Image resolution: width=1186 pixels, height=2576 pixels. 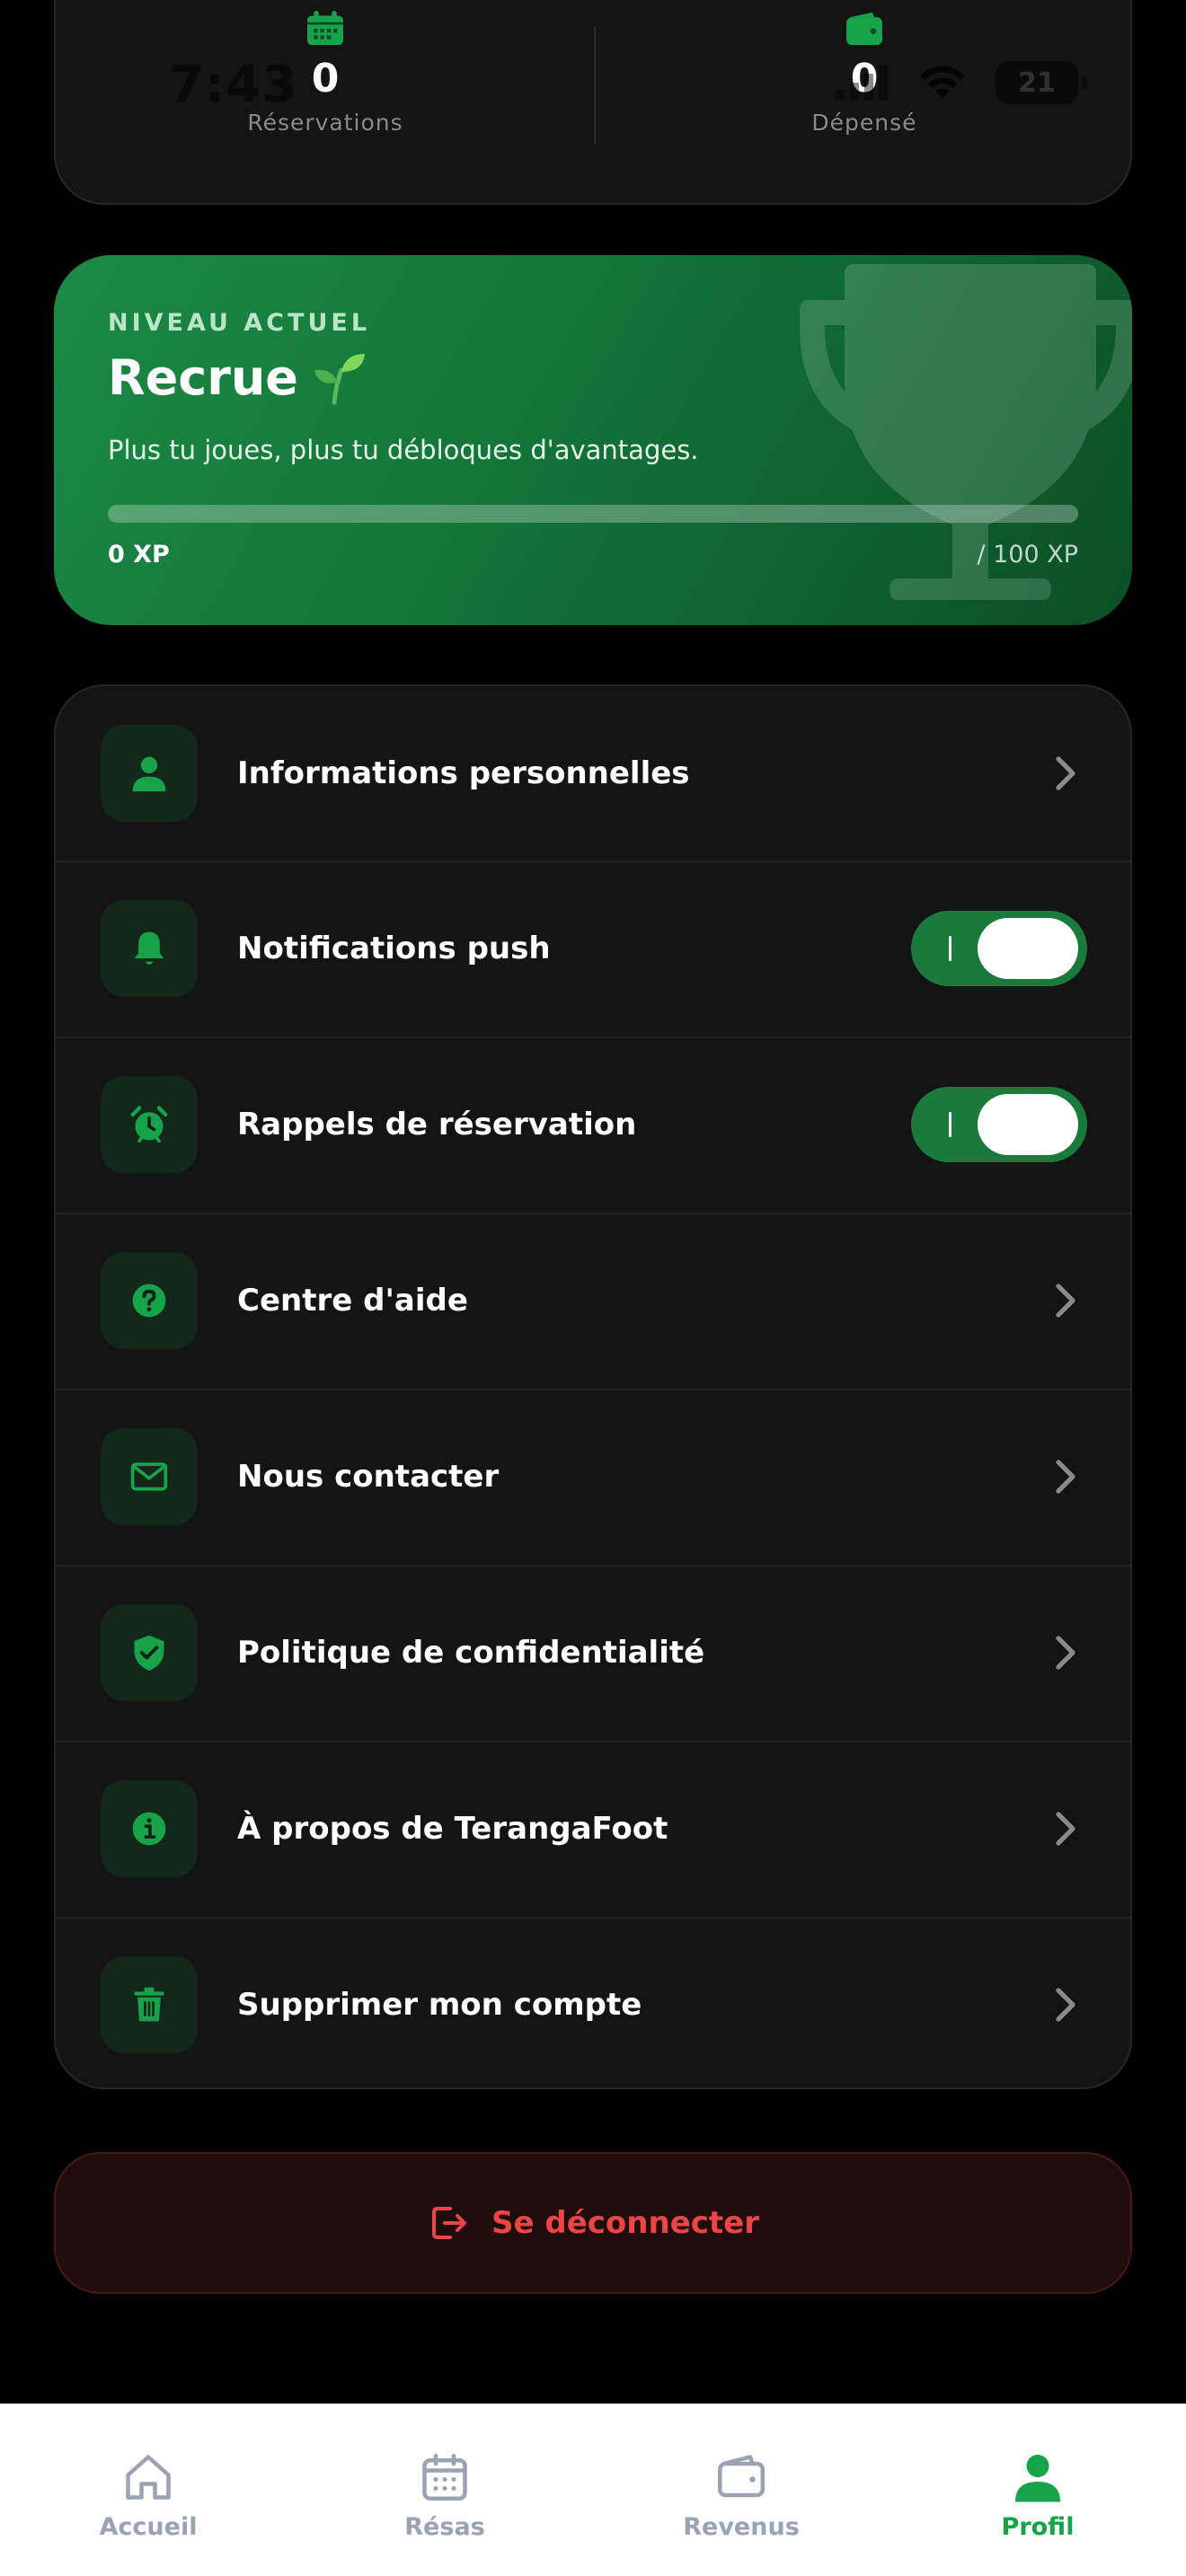 I want to click on settings-row-label: À propos de TerangaFoot, so click(x=452, y=1829).